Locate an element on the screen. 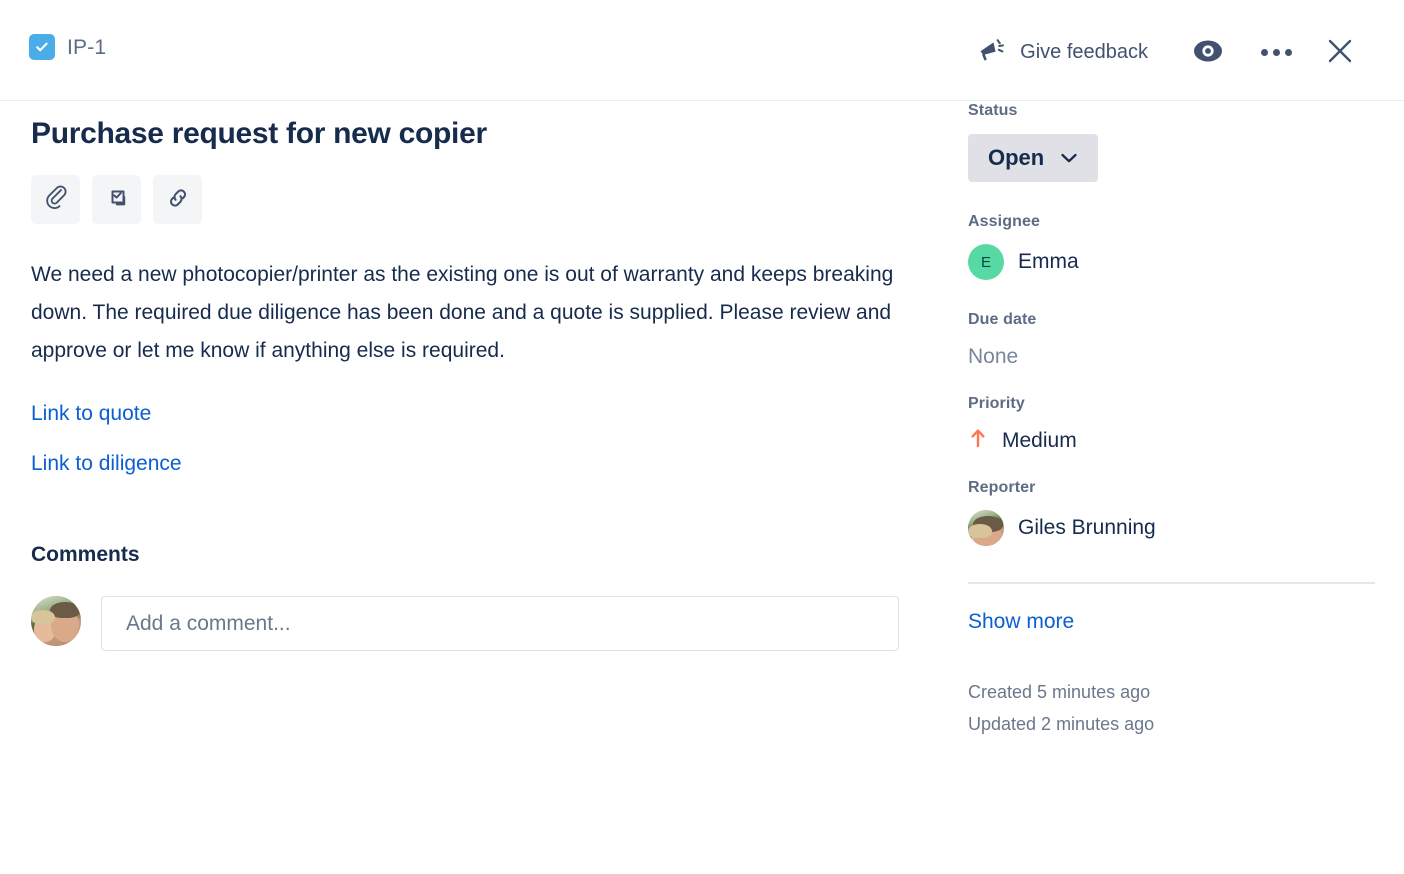  reporter-label: Reporter is located at coordinates (1002, 487).